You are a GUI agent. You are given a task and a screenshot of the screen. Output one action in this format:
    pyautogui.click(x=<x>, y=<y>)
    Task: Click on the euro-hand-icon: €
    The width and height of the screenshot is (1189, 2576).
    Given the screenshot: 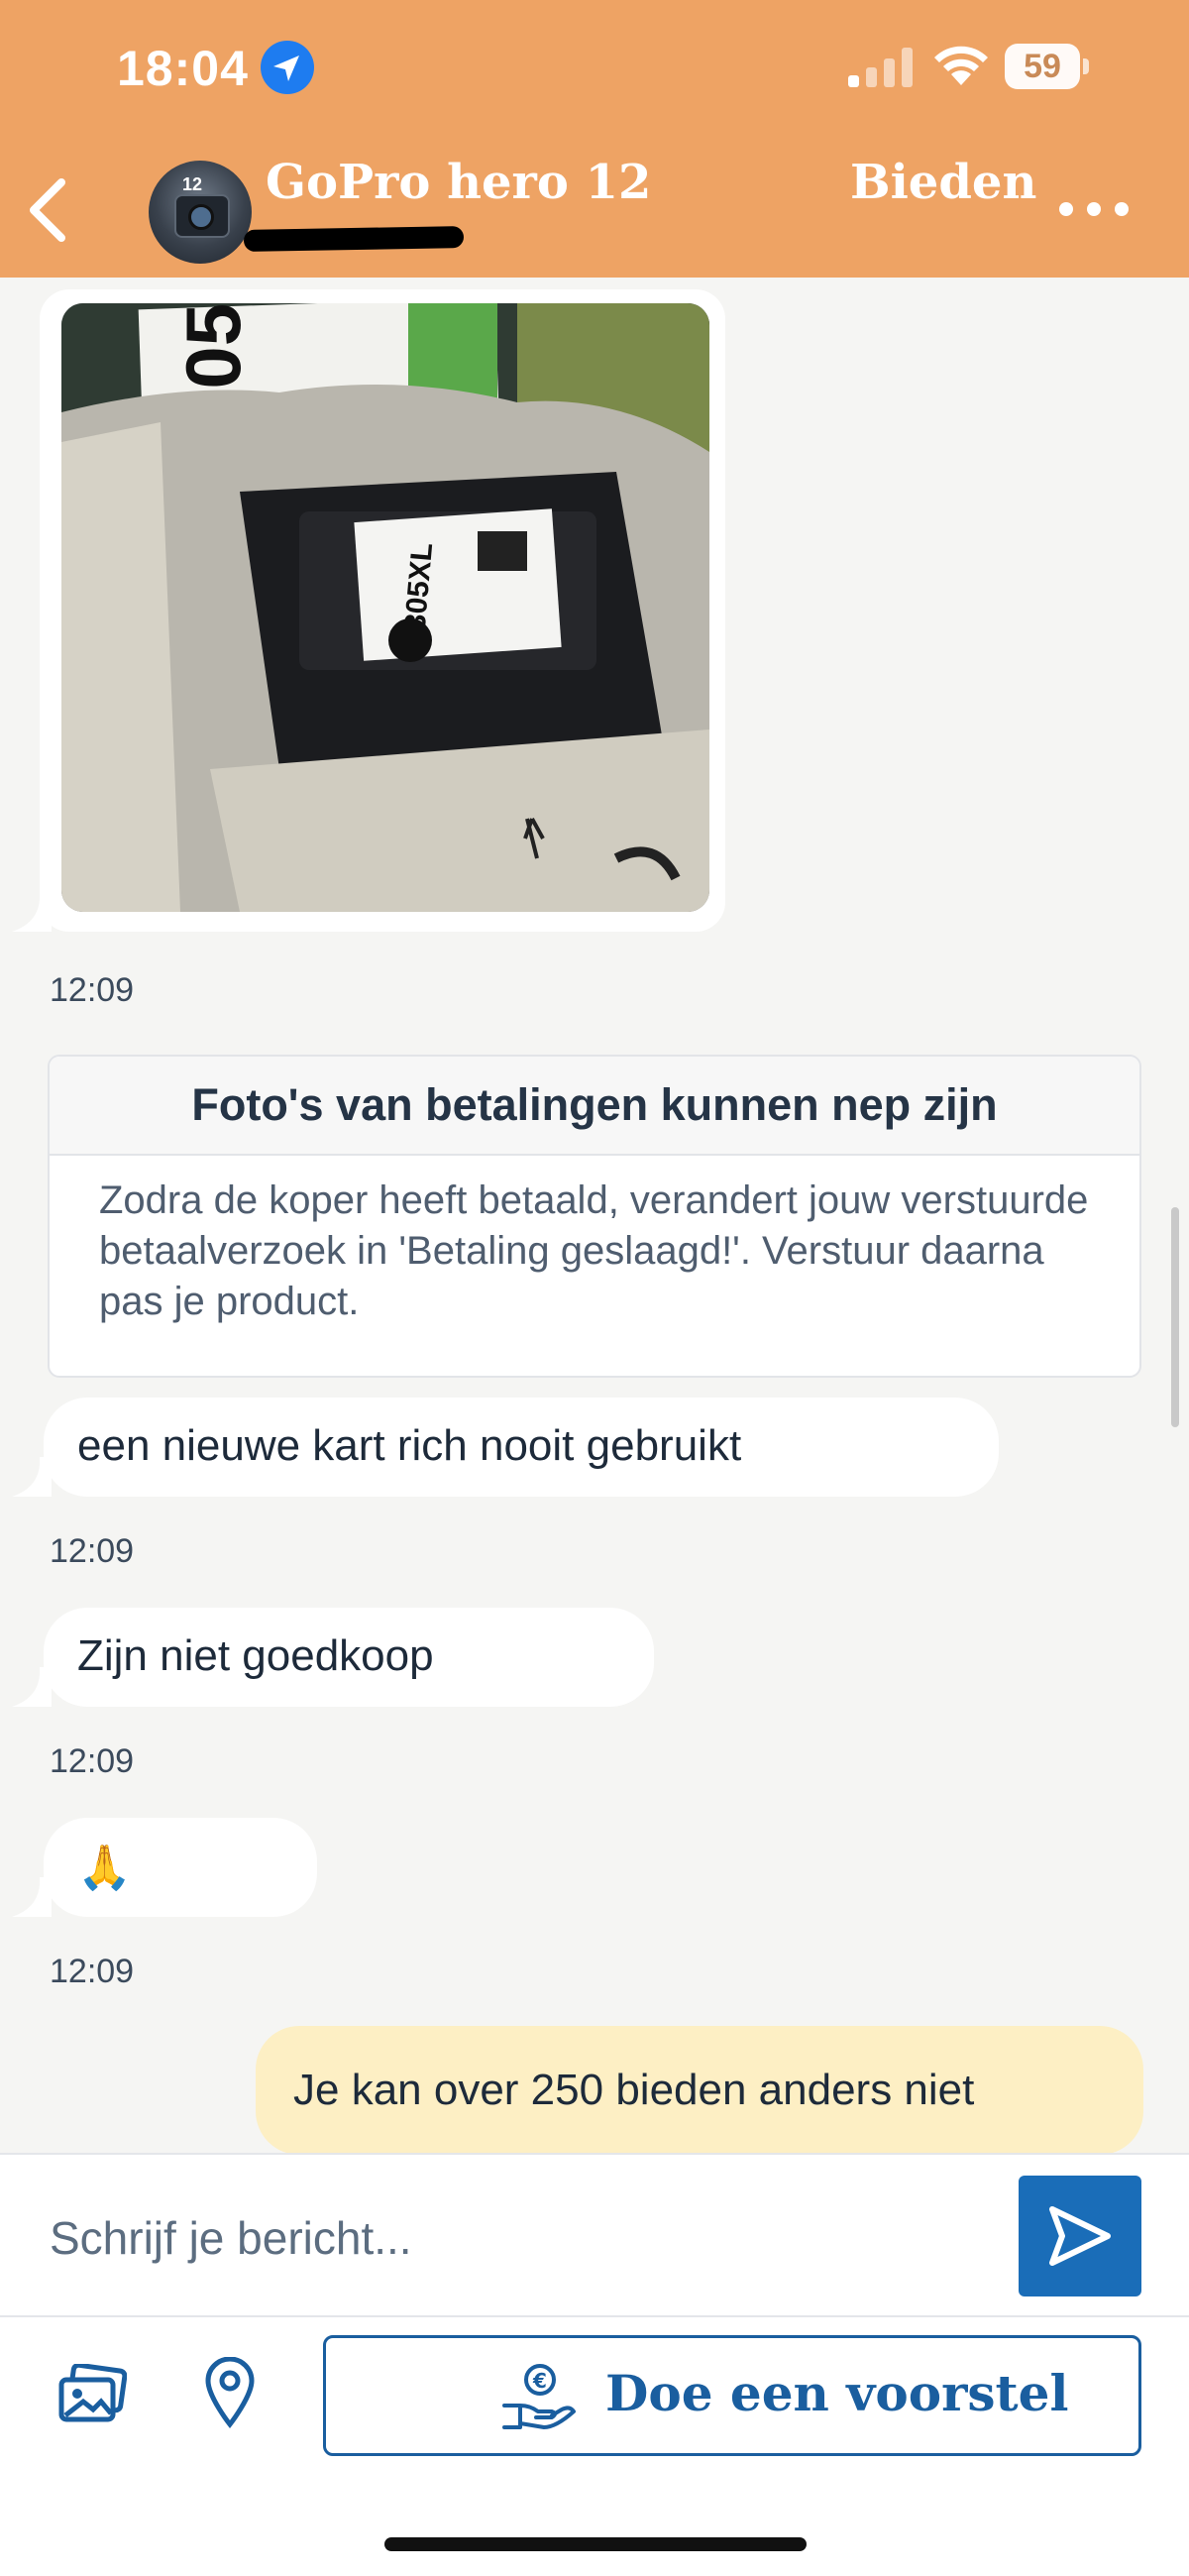 What is the action you would take?
    pyautogui.click(x=539, y=2396)
    